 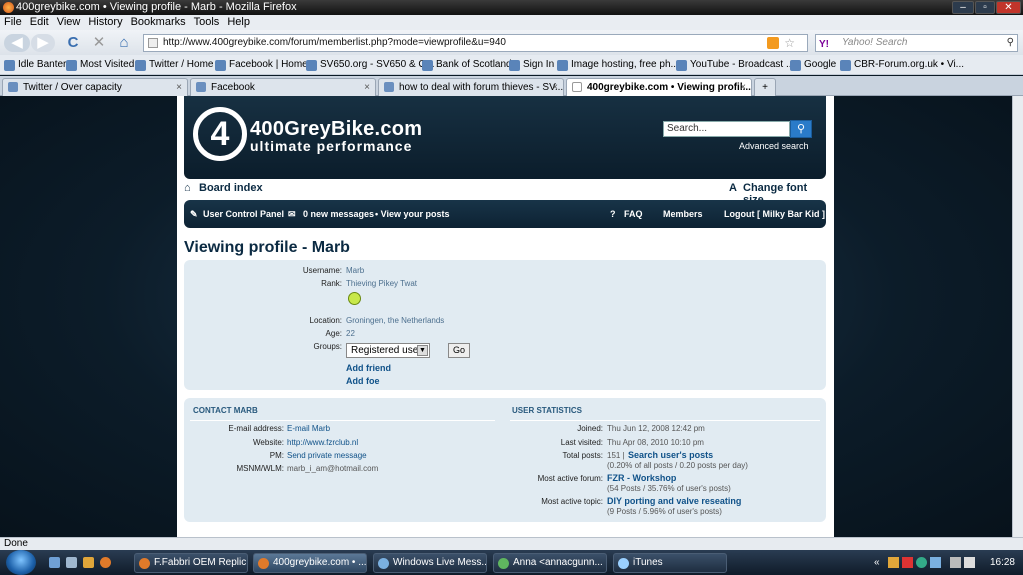 I want to click on menu-history: History, so click(x=105, y=22).